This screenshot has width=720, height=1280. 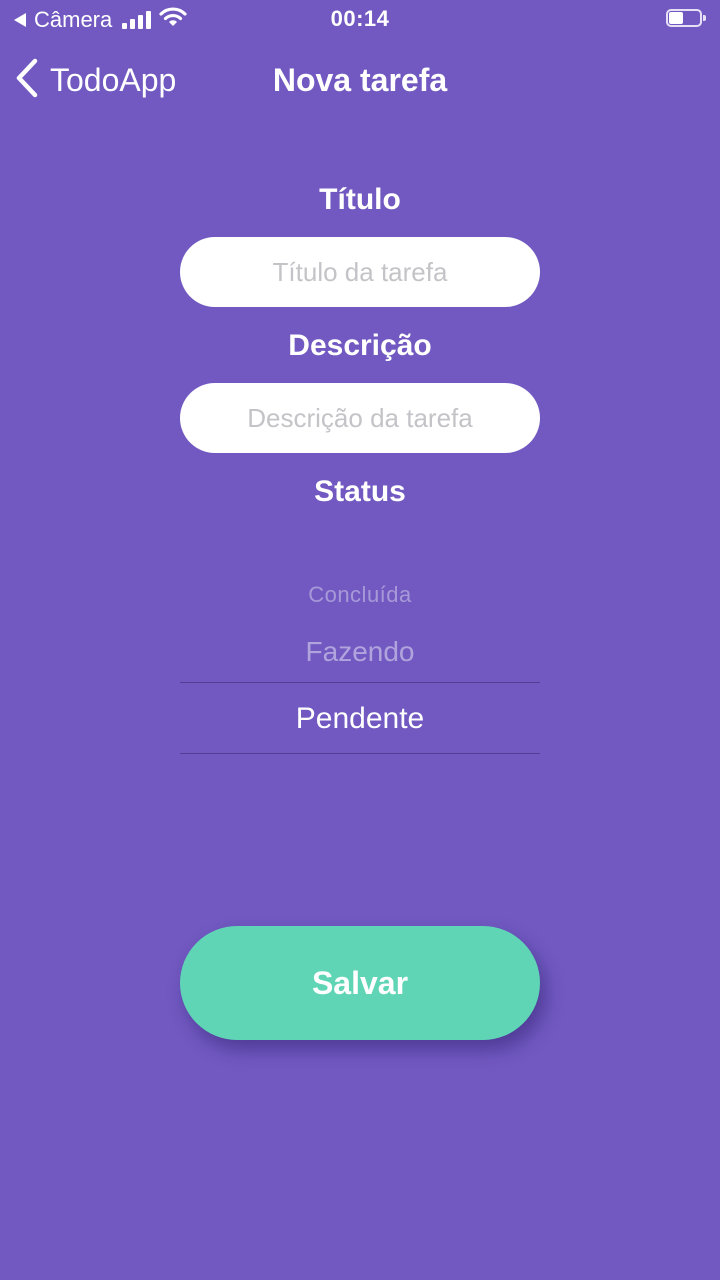 I want to click on title-input, so click(x=360, y=272).